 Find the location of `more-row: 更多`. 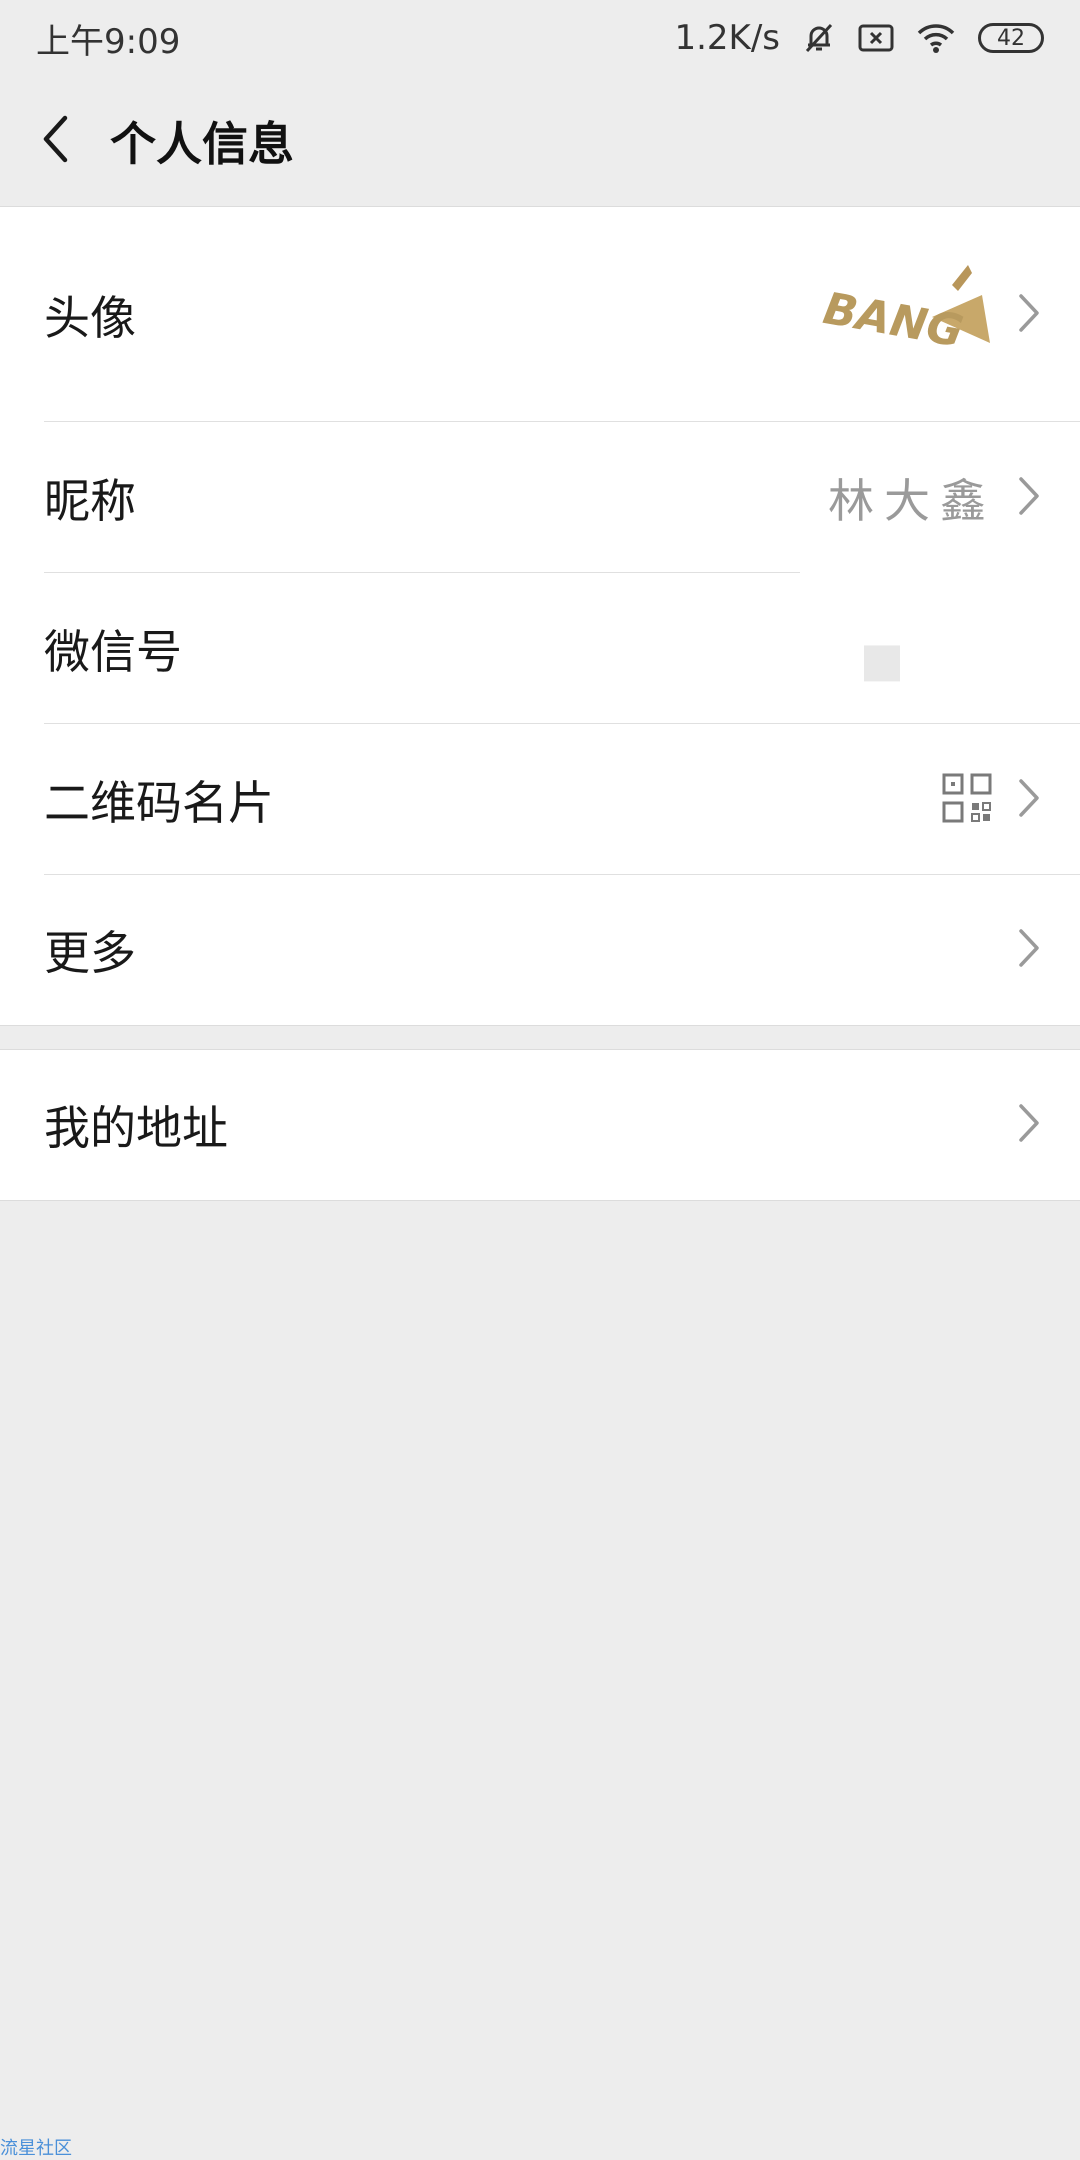

more-row: 更多 is located at coordinates (540, 950).